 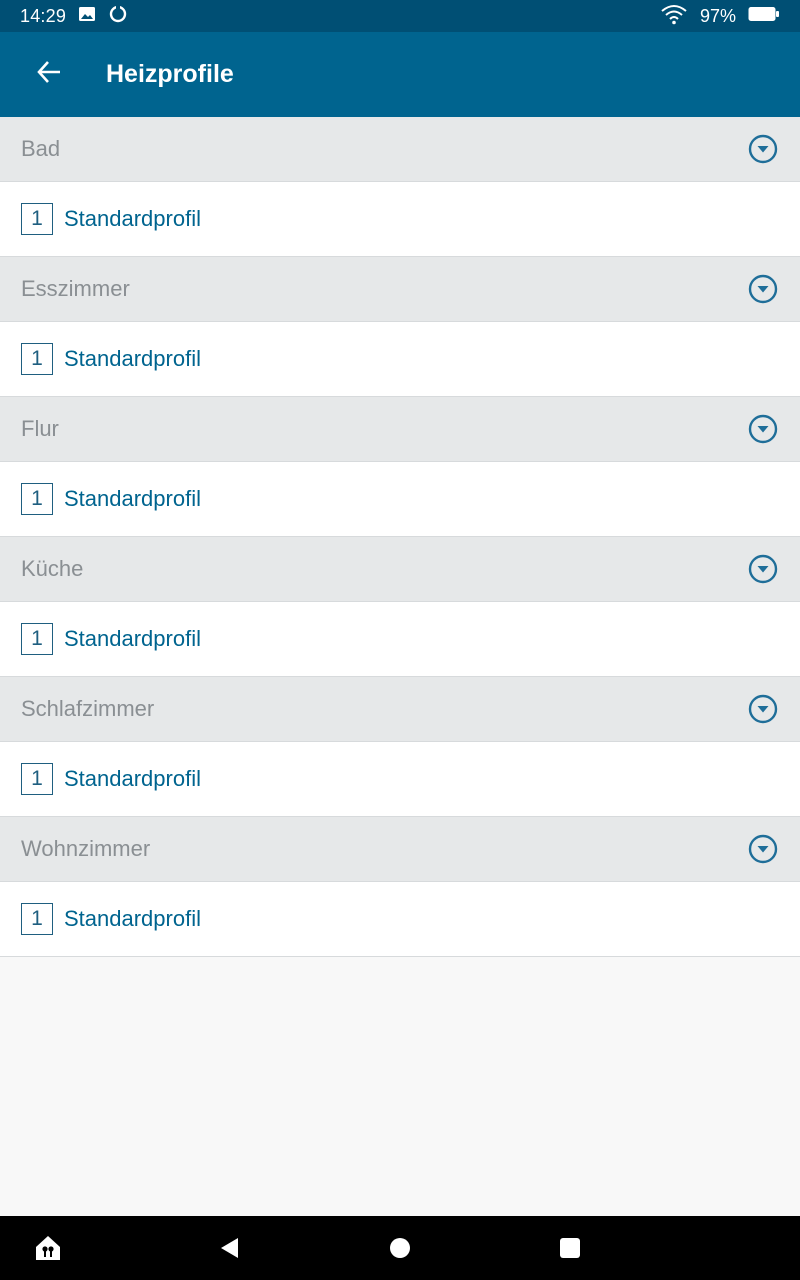 What do you see at coordinates (118, 16) in the screenshot?
I see `sync-icon` at bounding box center [118, 16].